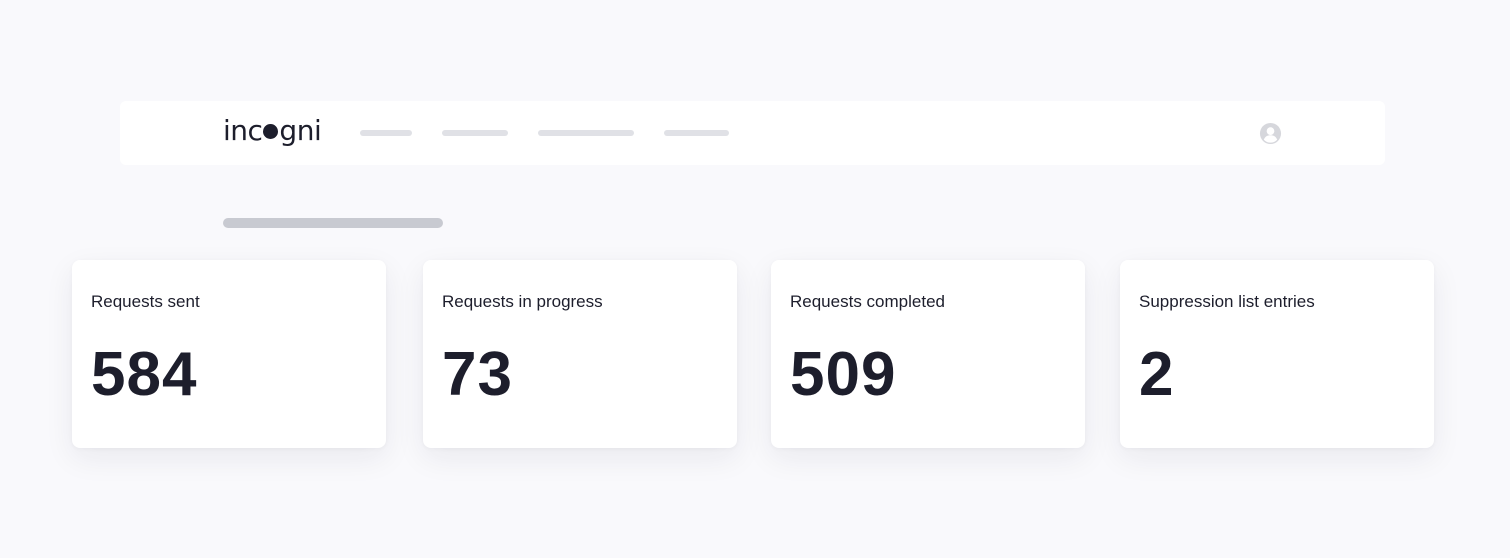  What do you see at coordinates (1277, 354) in the screenshot?
I see `stat-card-suppression-list-entries: Suppression list entries 2` at bounding box center [1277, 354].